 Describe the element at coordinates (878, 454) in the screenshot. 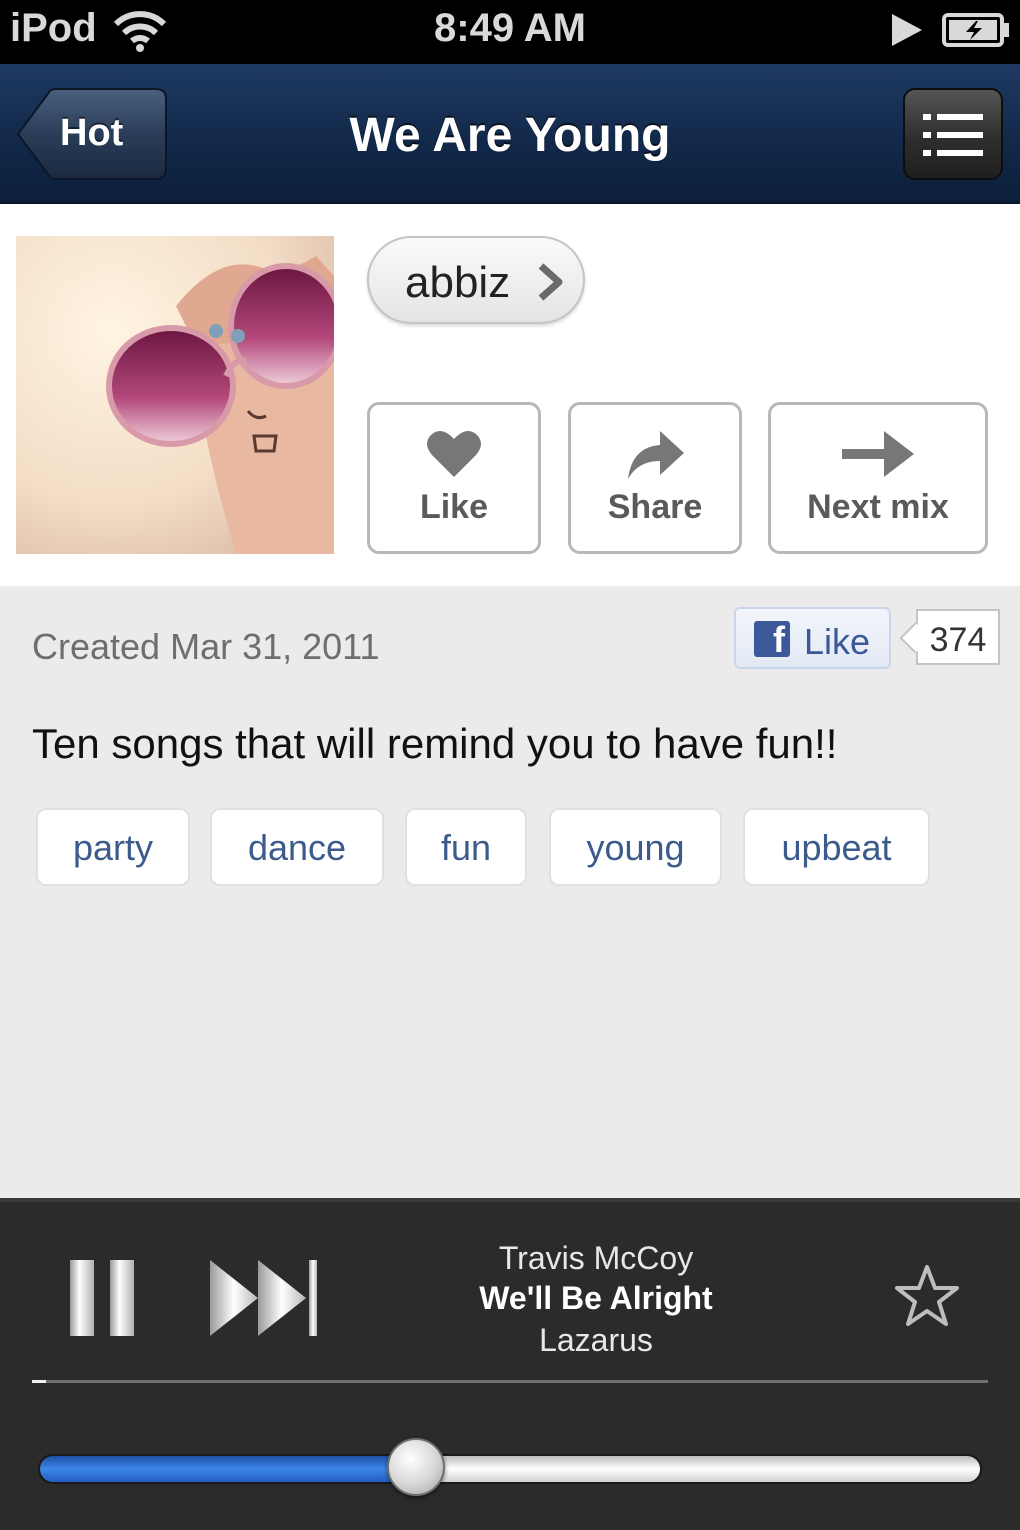

I see `next-arrow-icon` at that location.